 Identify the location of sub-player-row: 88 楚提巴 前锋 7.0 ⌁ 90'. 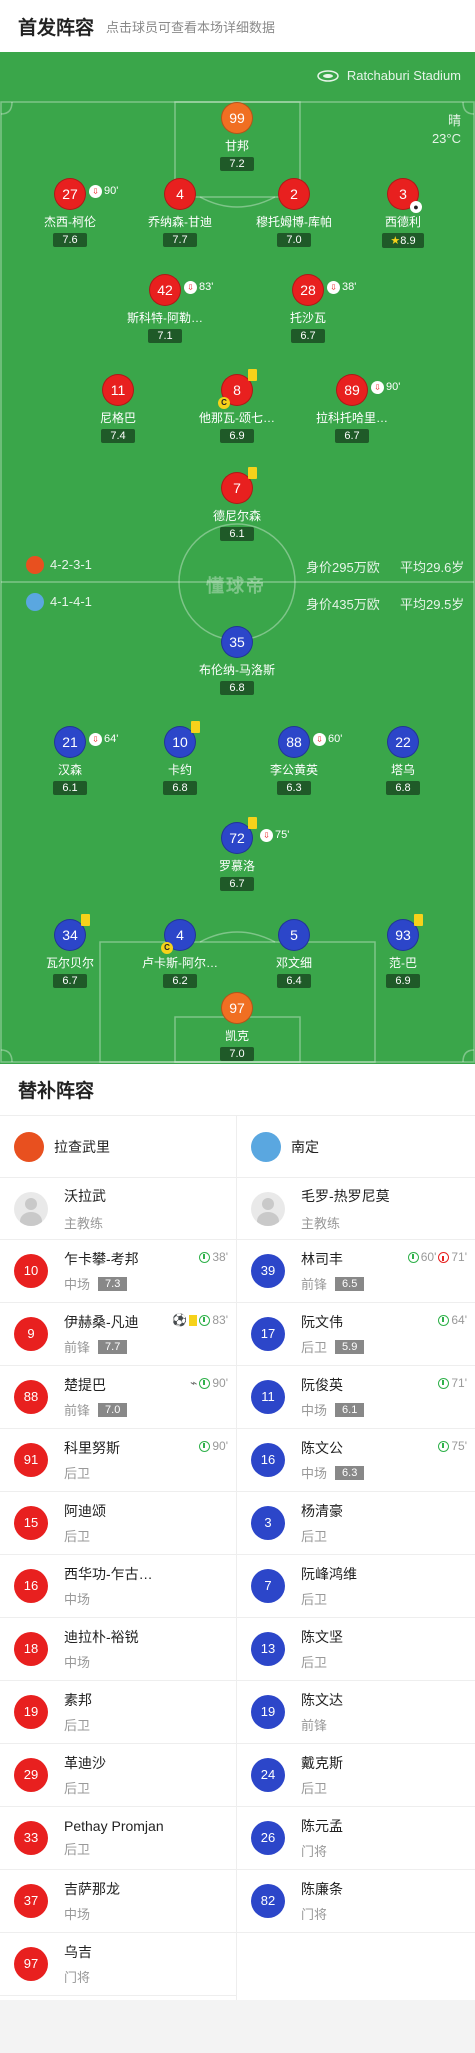
(118, 1397).